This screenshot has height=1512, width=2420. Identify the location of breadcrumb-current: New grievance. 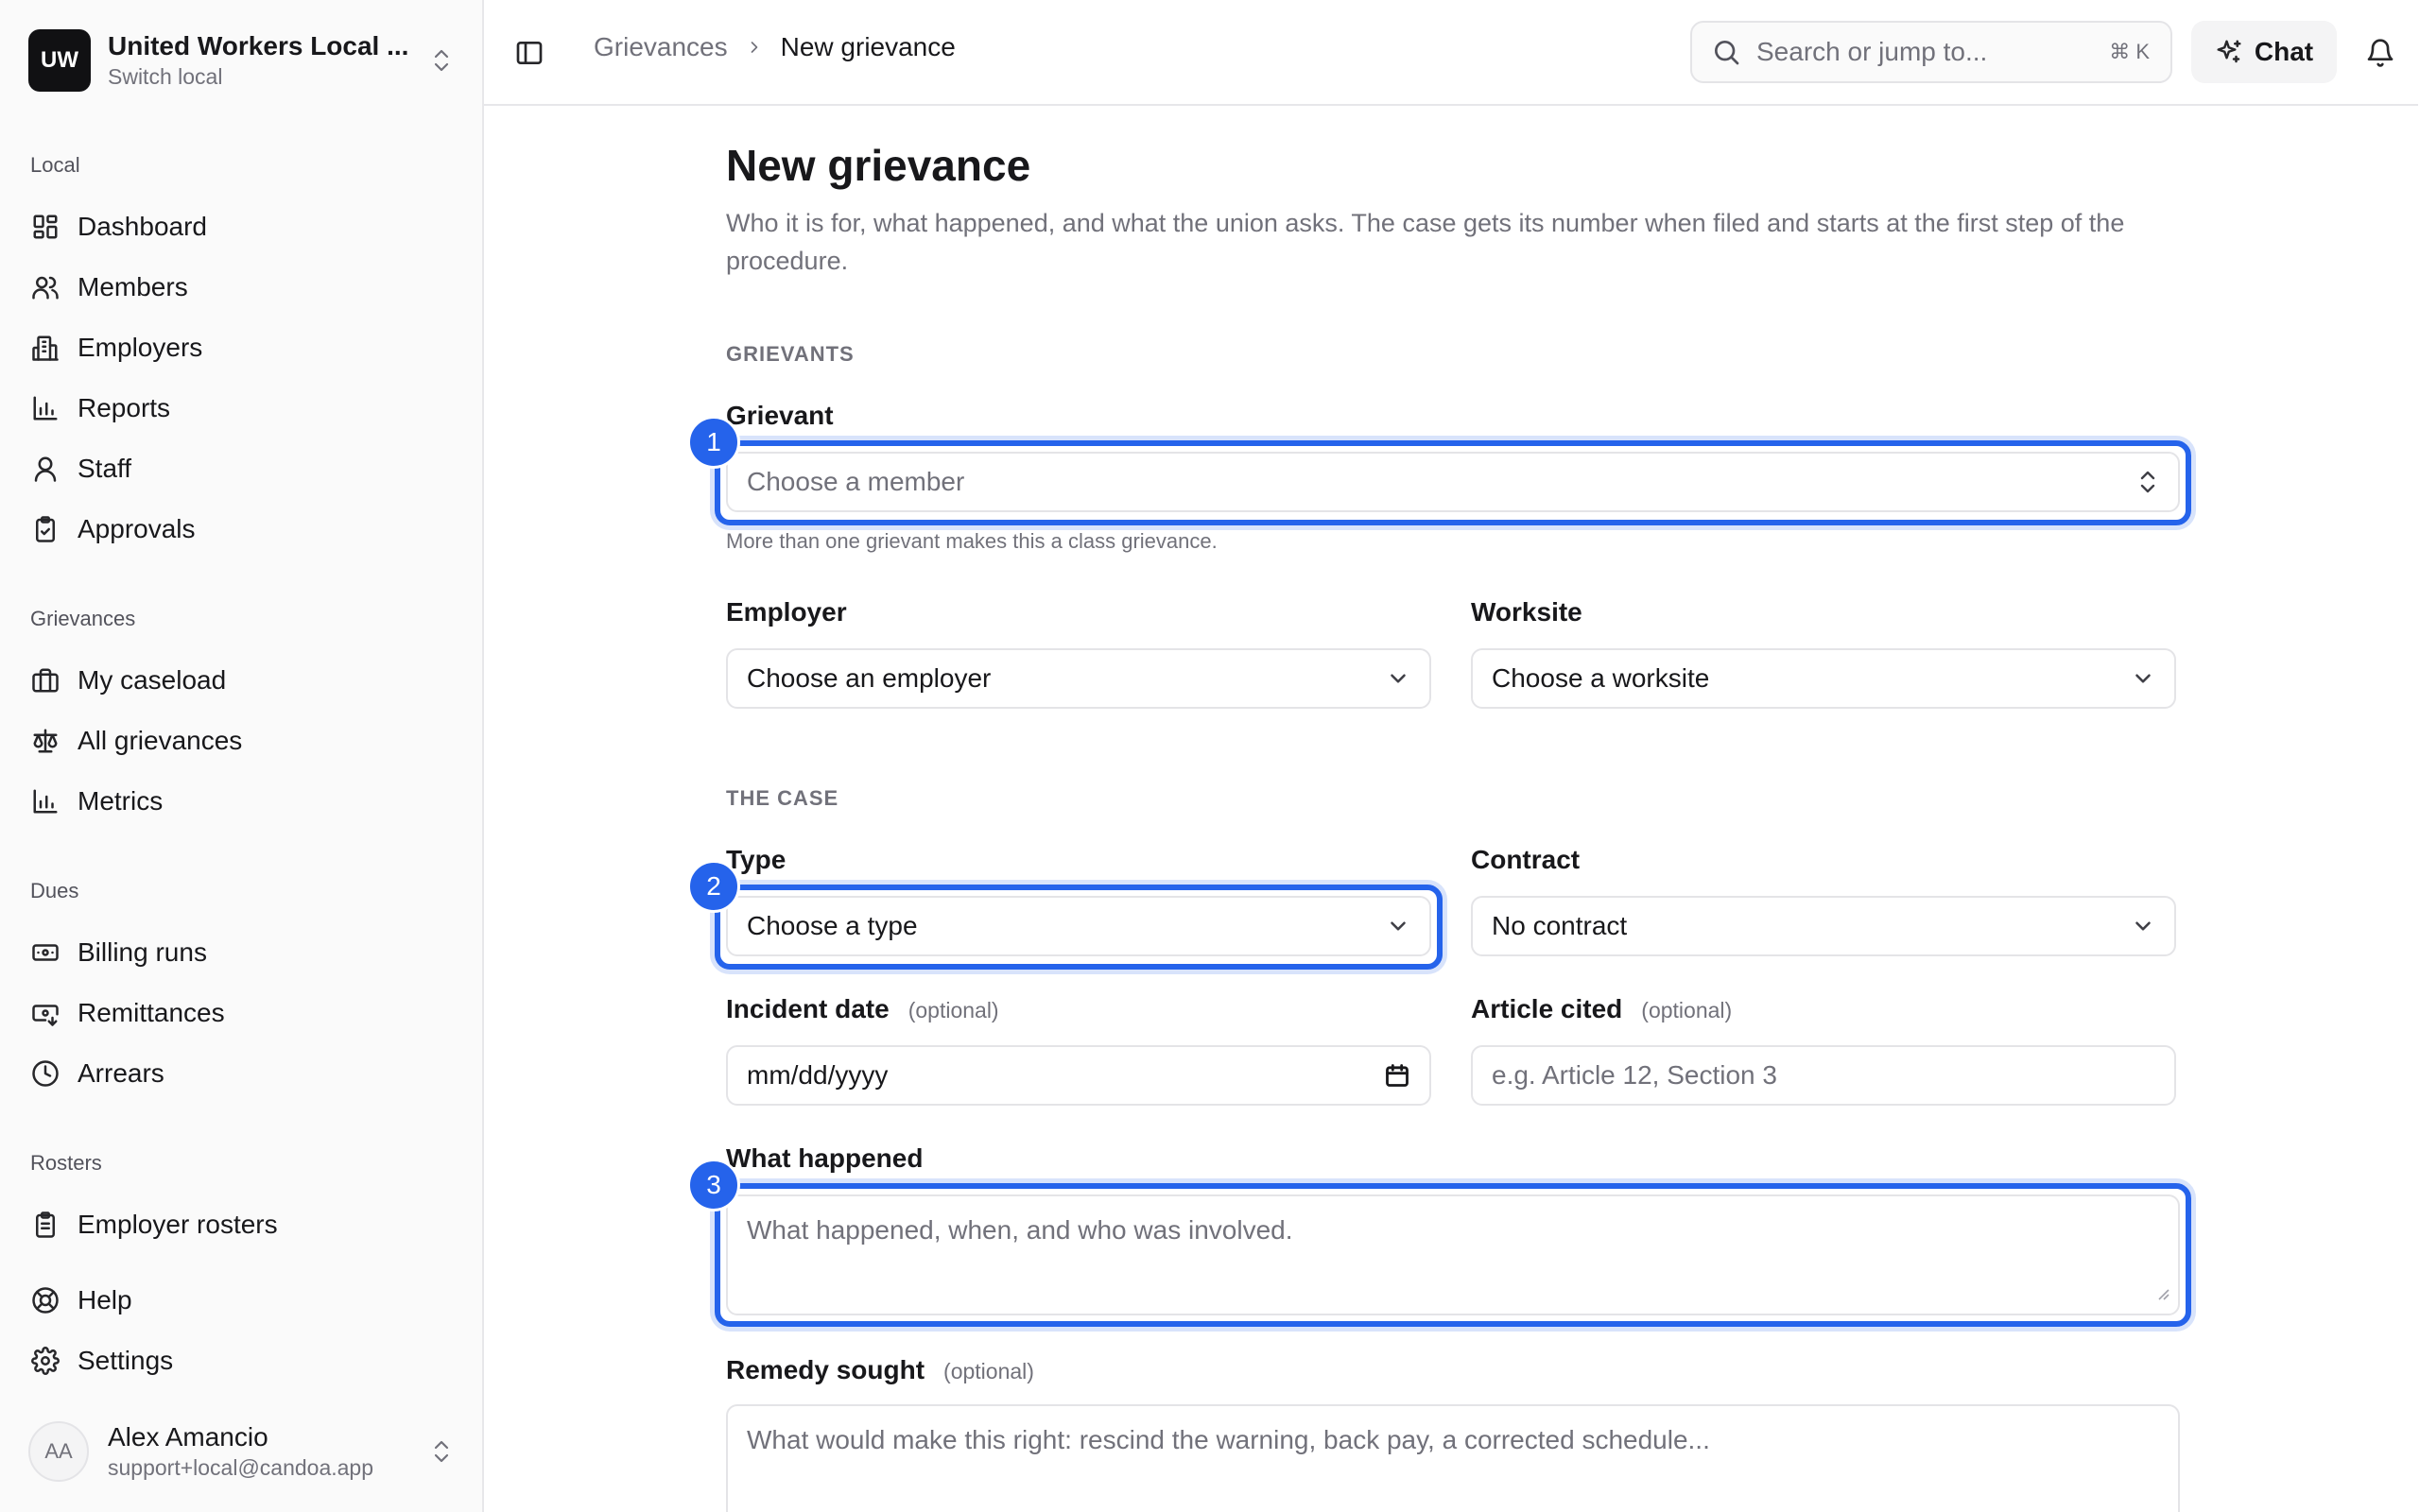
(868, 46).